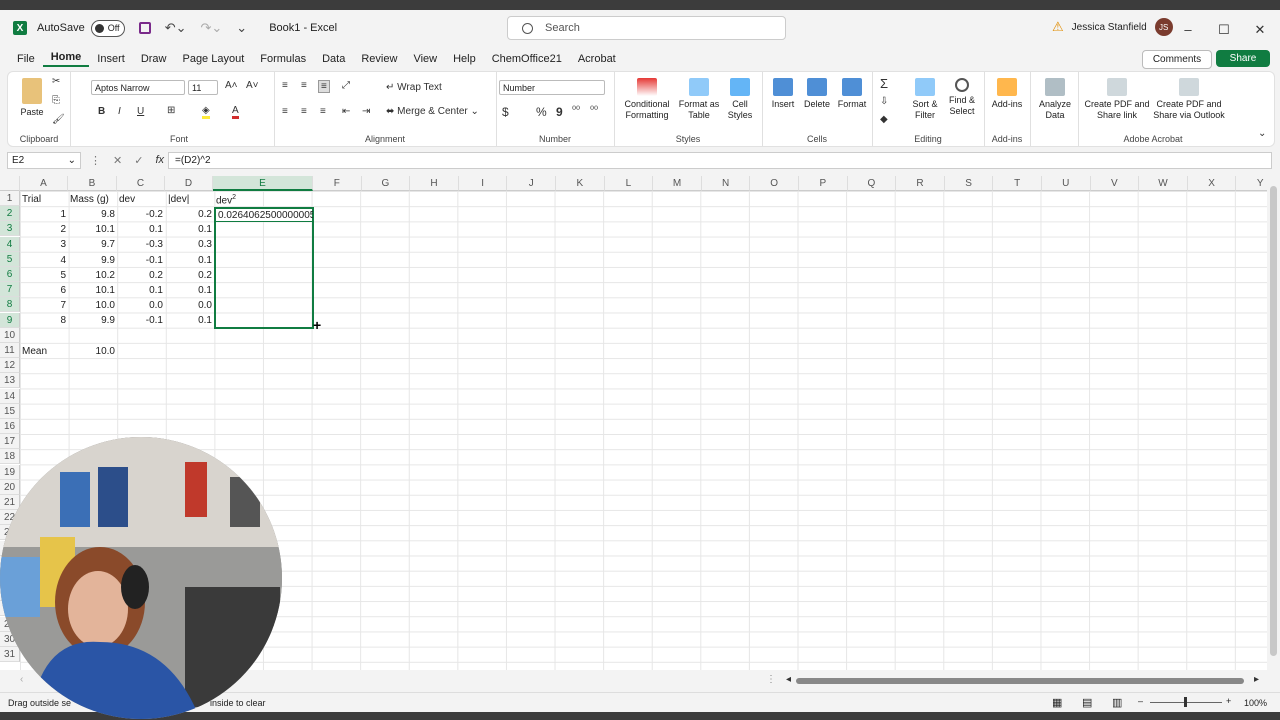 The width and height of the screenshot is (1280, 720). I want to click on create-pdf-link-button: Create PDF and Share link, so click(1117, 99).